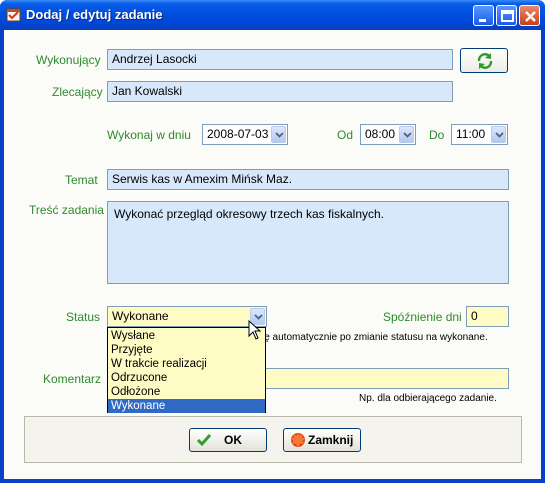 This screenshot has width=545, height=483. Describe the element at coordinates (272, 15) in the screenshot. I see `title-bar: Dodaj / edytuj zadanie` at that location.